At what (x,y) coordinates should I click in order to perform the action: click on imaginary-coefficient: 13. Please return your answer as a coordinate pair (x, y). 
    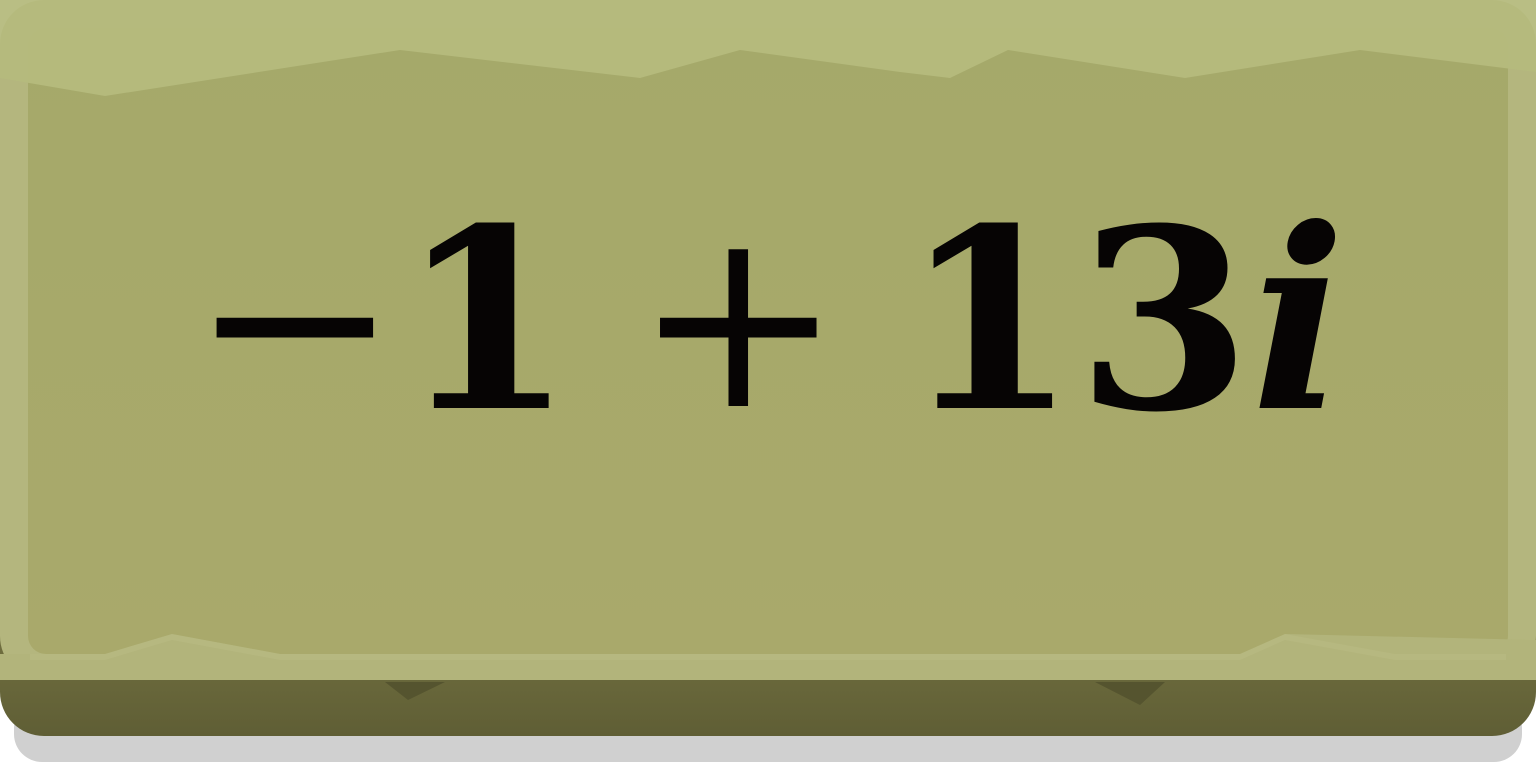
    Looking at the image, I should click on (1077, 320).